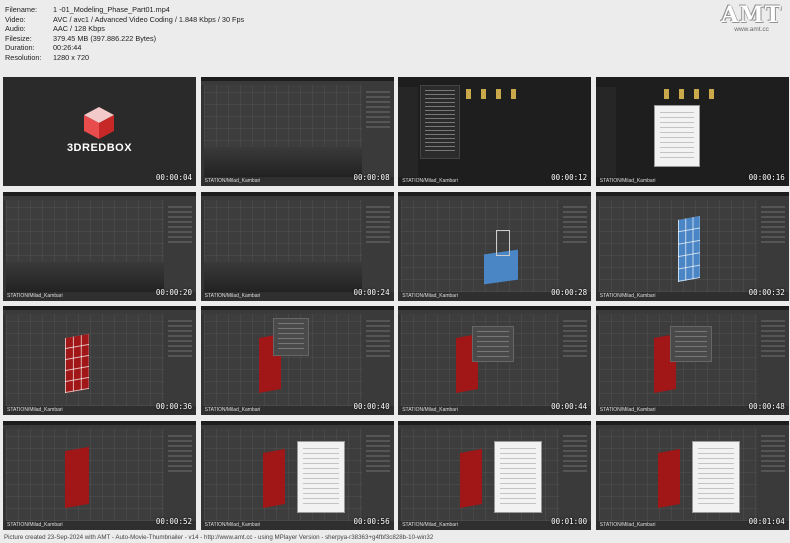  What do you see at coordinates (569, 292) in the screenshot?
I see `timestamp: 00:00:28` at bounding box center [569, 292].